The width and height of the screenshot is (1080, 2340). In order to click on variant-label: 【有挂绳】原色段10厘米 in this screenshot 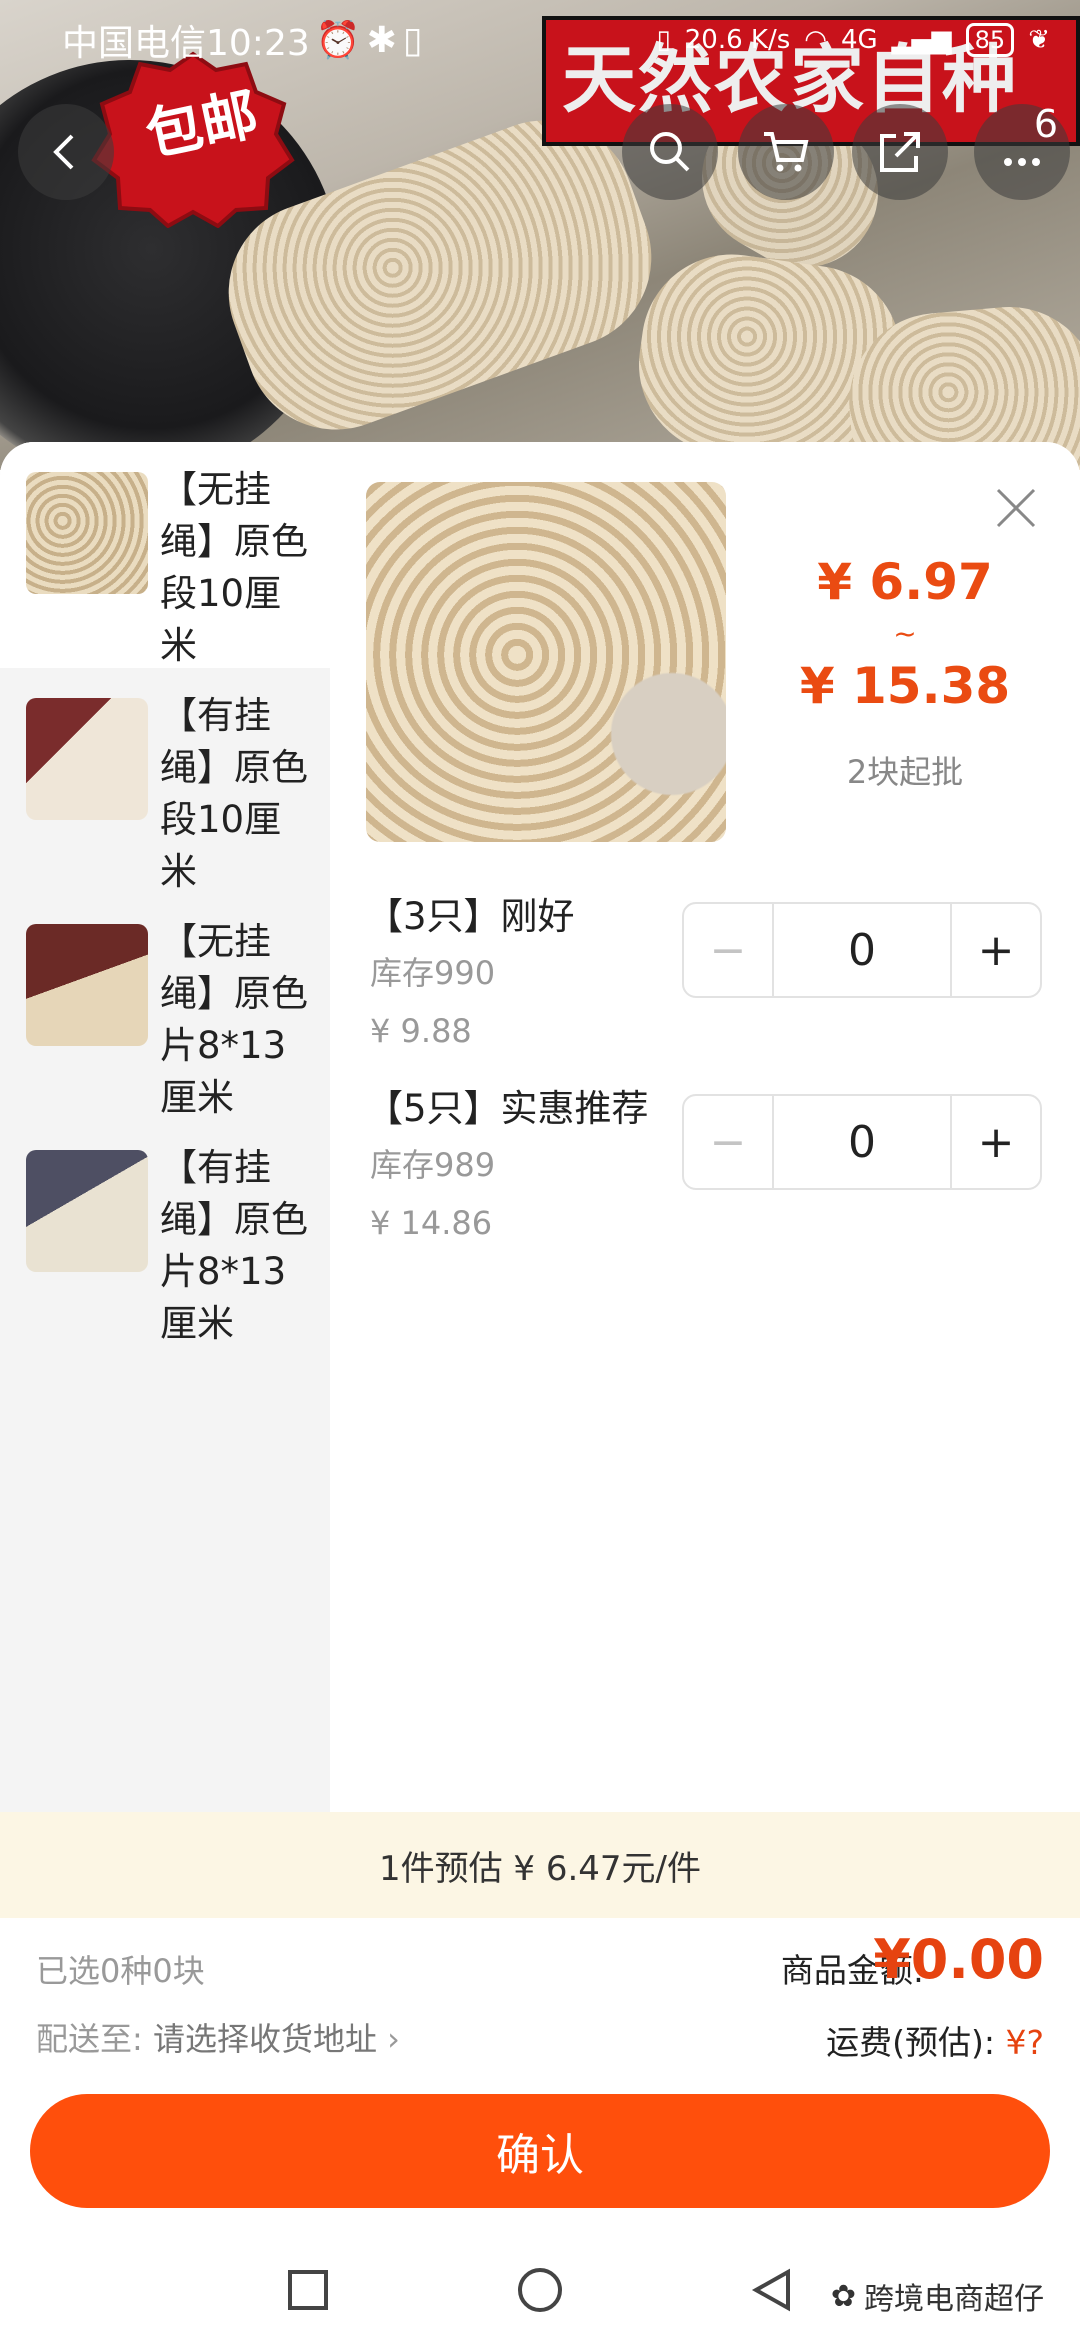, I will do `click(234, 793)`.